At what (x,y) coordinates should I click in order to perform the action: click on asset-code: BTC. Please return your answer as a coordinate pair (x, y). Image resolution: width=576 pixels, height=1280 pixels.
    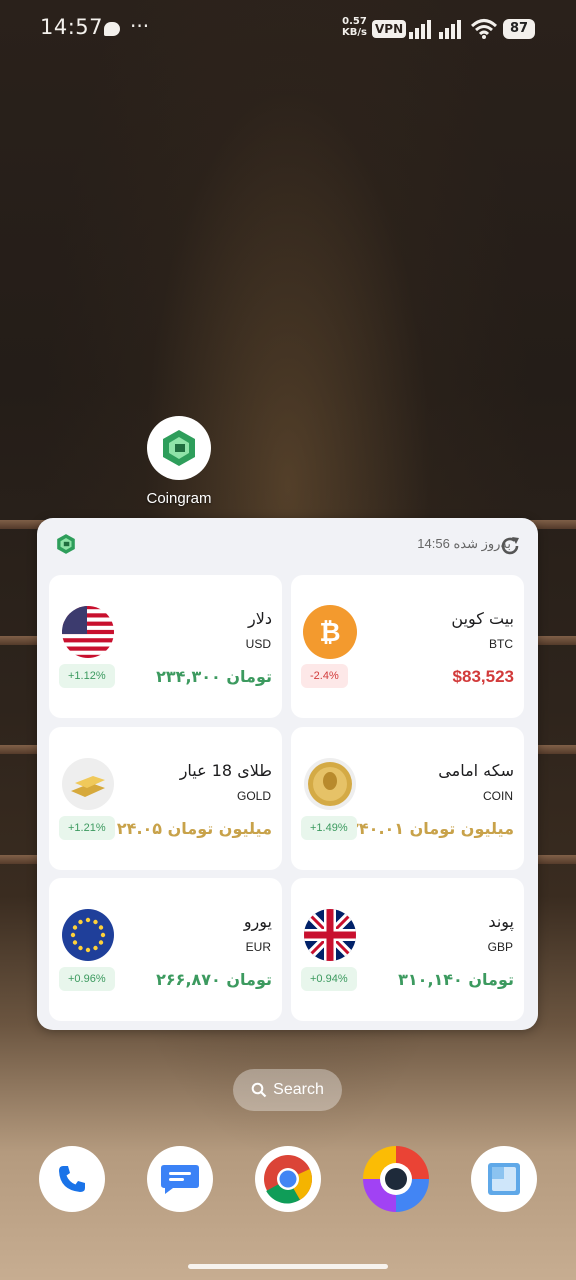
    Looking at the image, I should click on (501, 644).